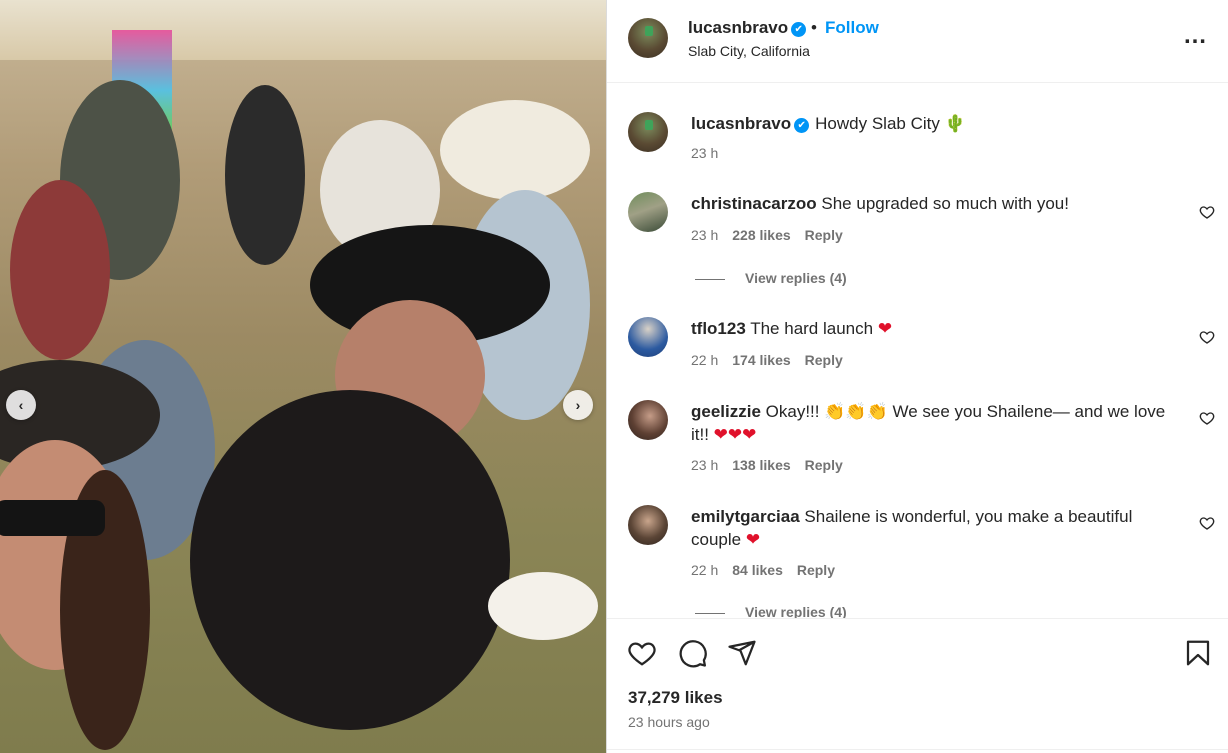 The height and width of the screenshot is (753, 1228). Describe the element at coordinates (749, 51) in the screenshot. I see `post-location: Slab City, California` at that location.